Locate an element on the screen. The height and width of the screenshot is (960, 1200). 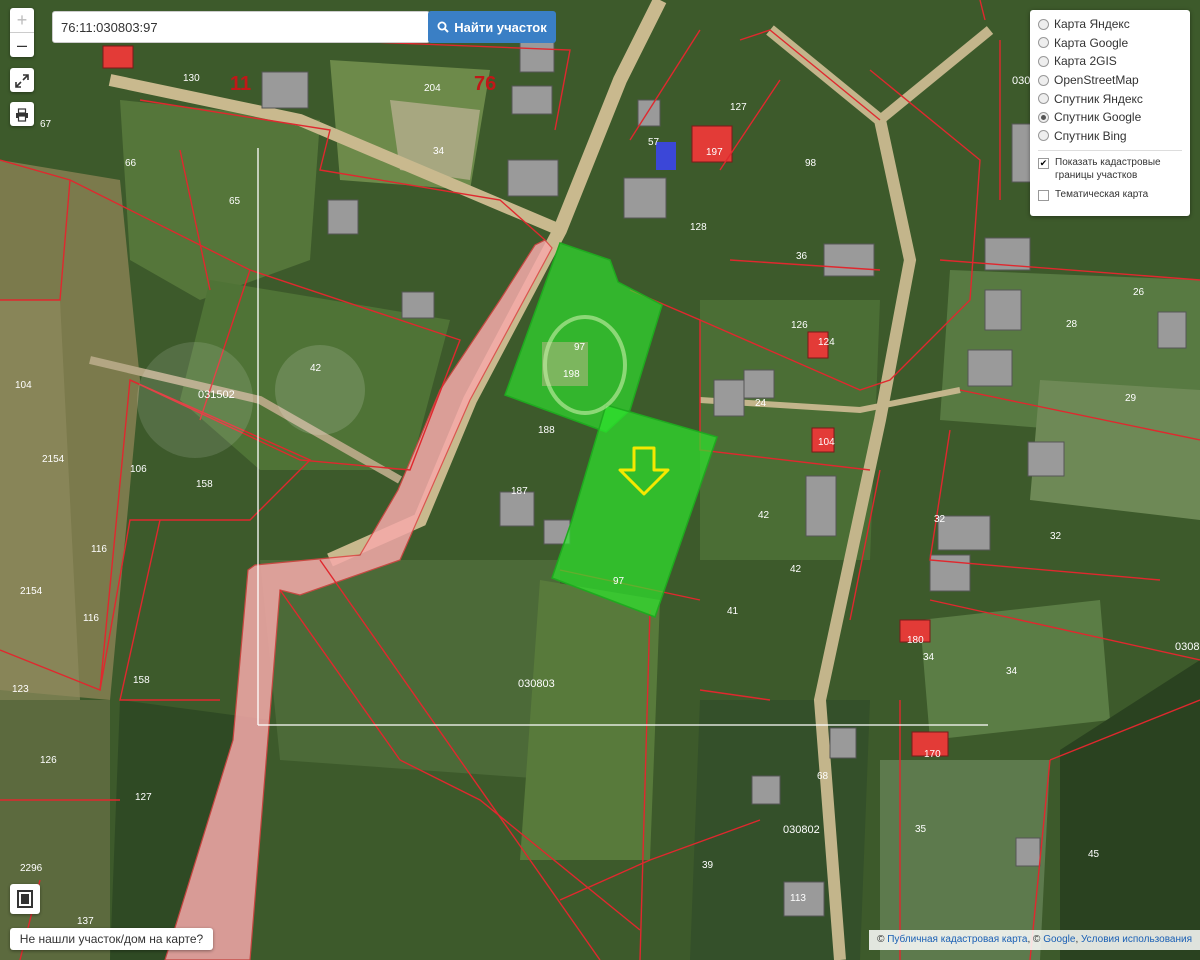
parcel-label: 113 is located at coordinates (798, 898).